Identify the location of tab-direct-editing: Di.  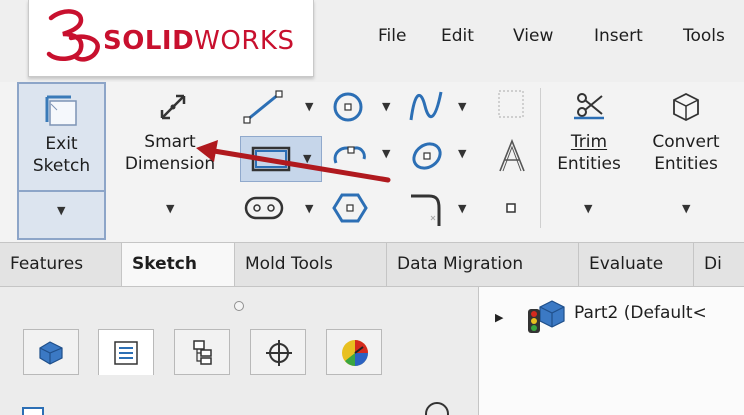
(719, 264).